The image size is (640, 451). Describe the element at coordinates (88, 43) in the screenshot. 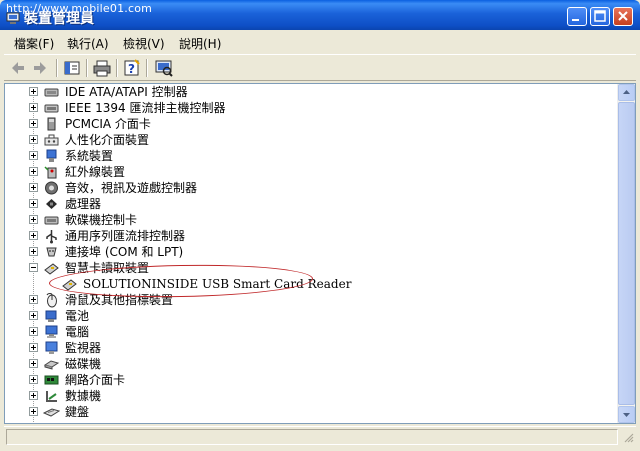

I see `menu-action: 執行(A)` at that location.